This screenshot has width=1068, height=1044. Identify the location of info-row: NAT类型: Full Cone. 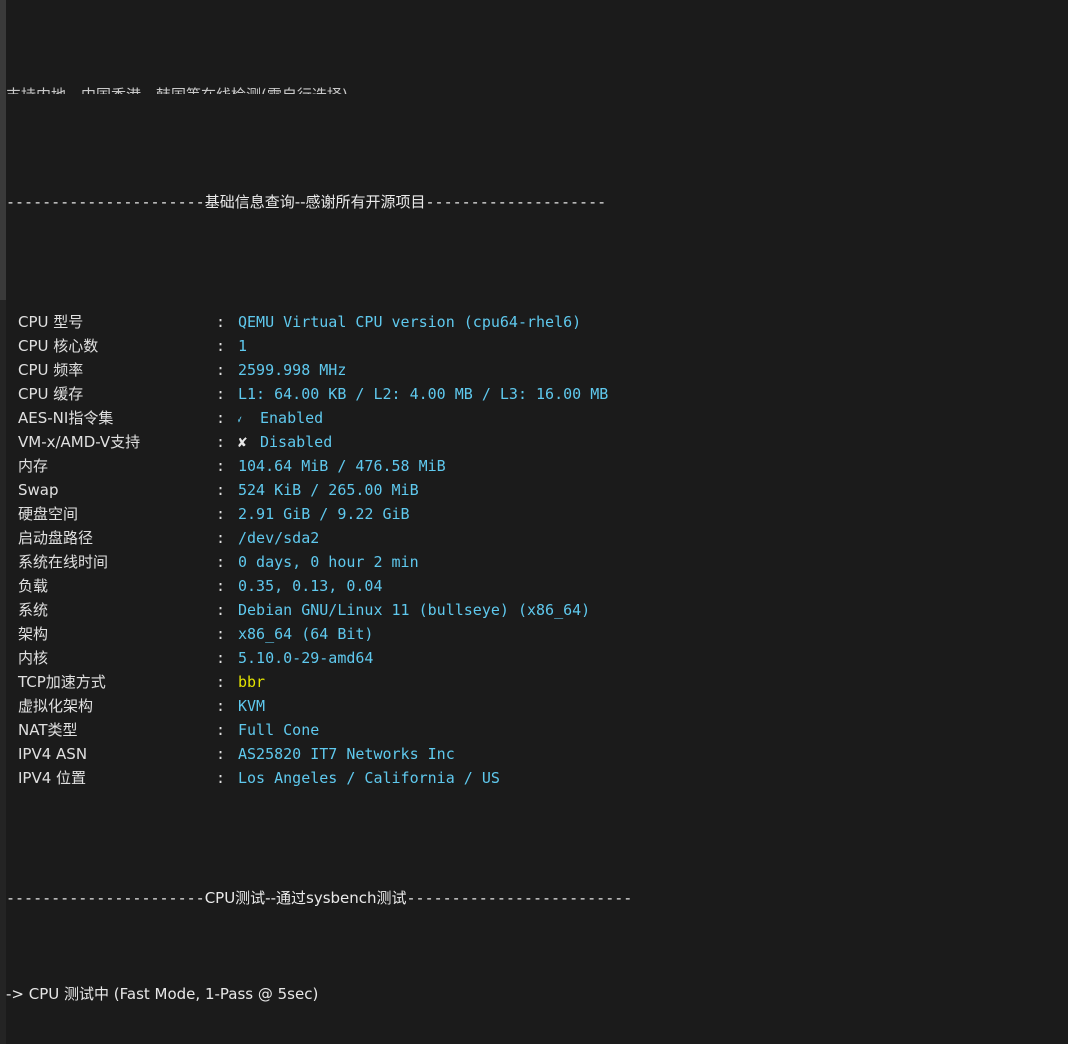
(537, 730).